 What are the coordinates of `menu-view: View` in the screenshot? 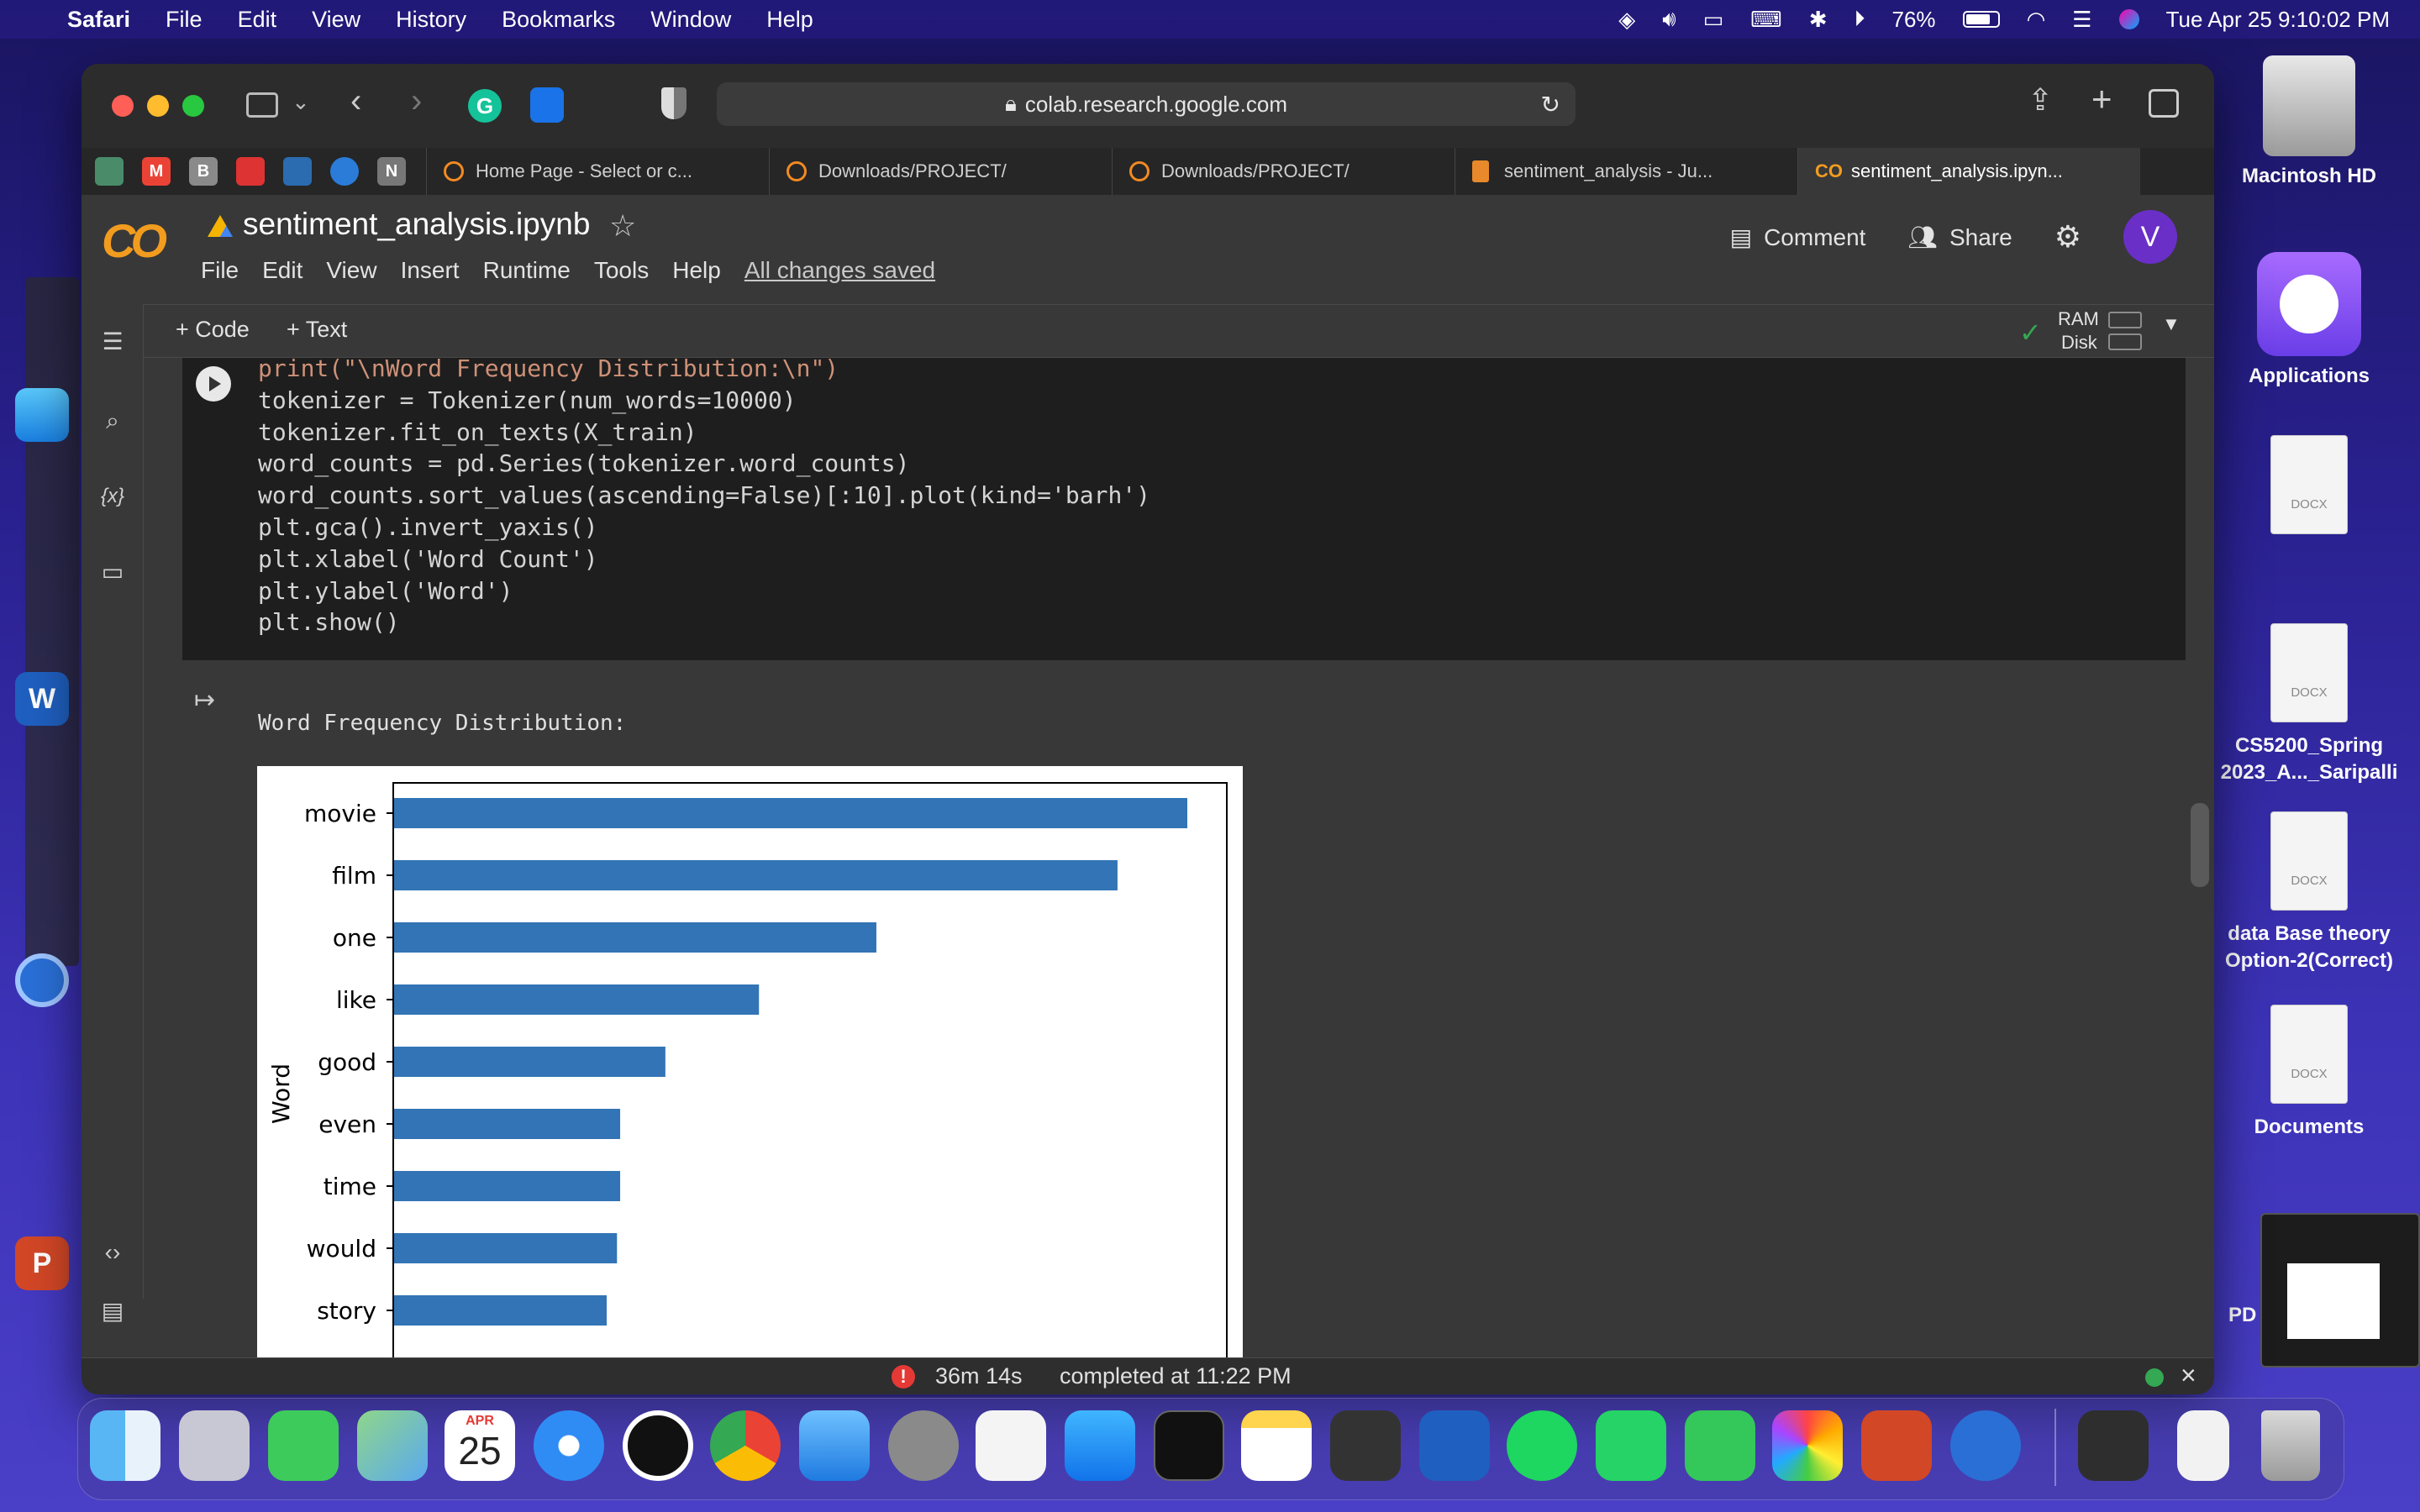 It's located at (336, 20).